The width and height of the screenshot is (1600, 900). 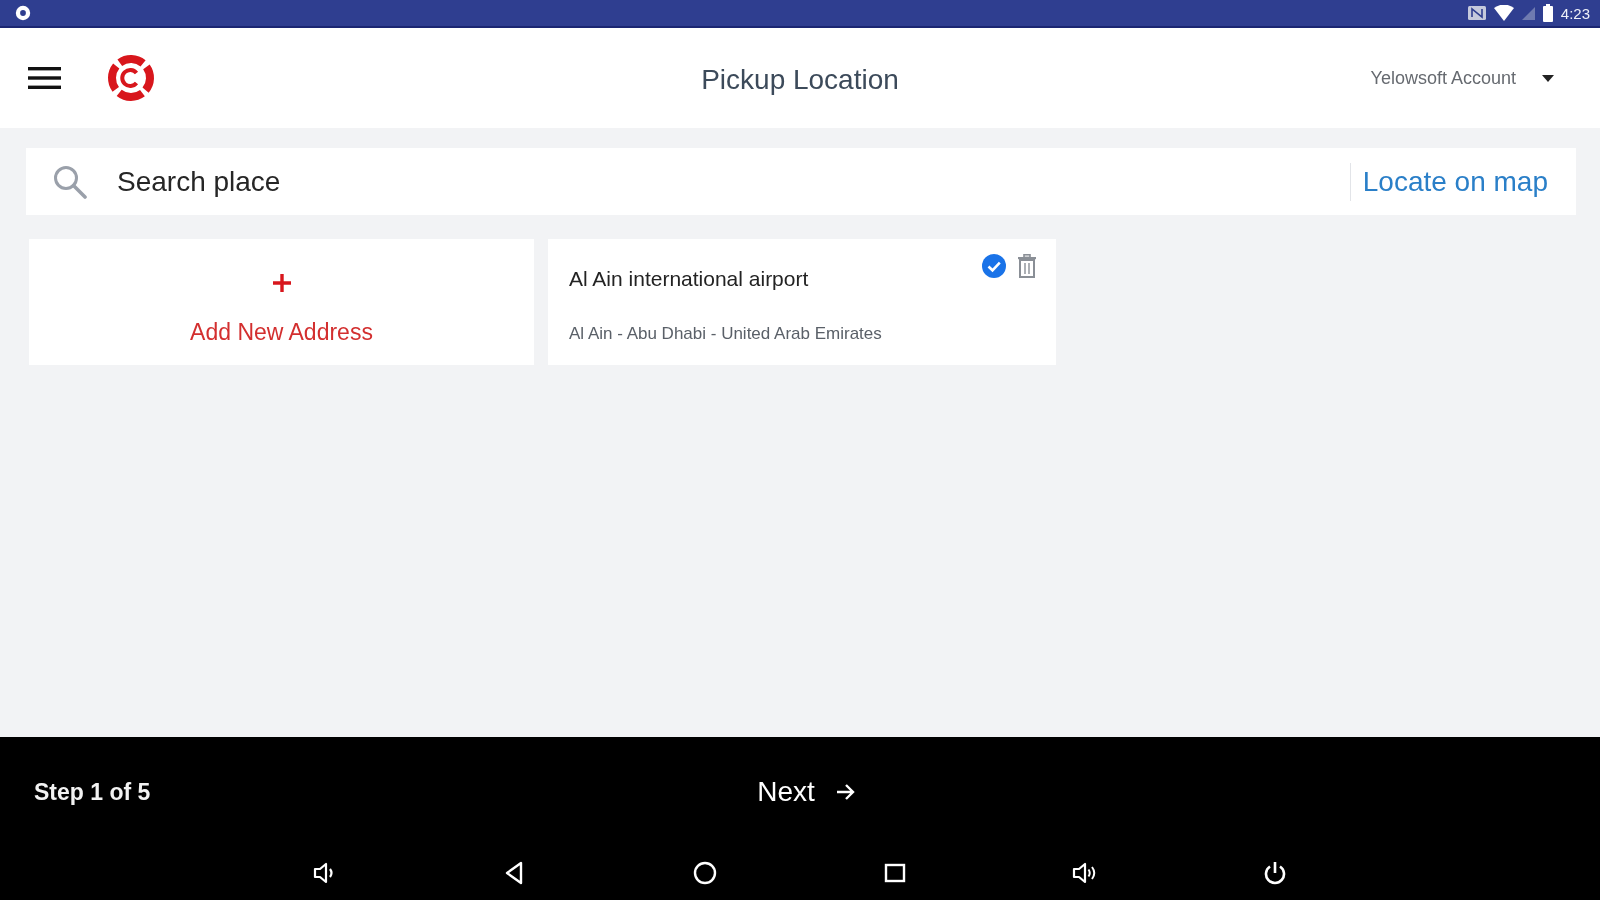 What do you see at coordinates (1547, 13) in the screenshot?
I see `battery-icon` at bounding box center [1547, 13].